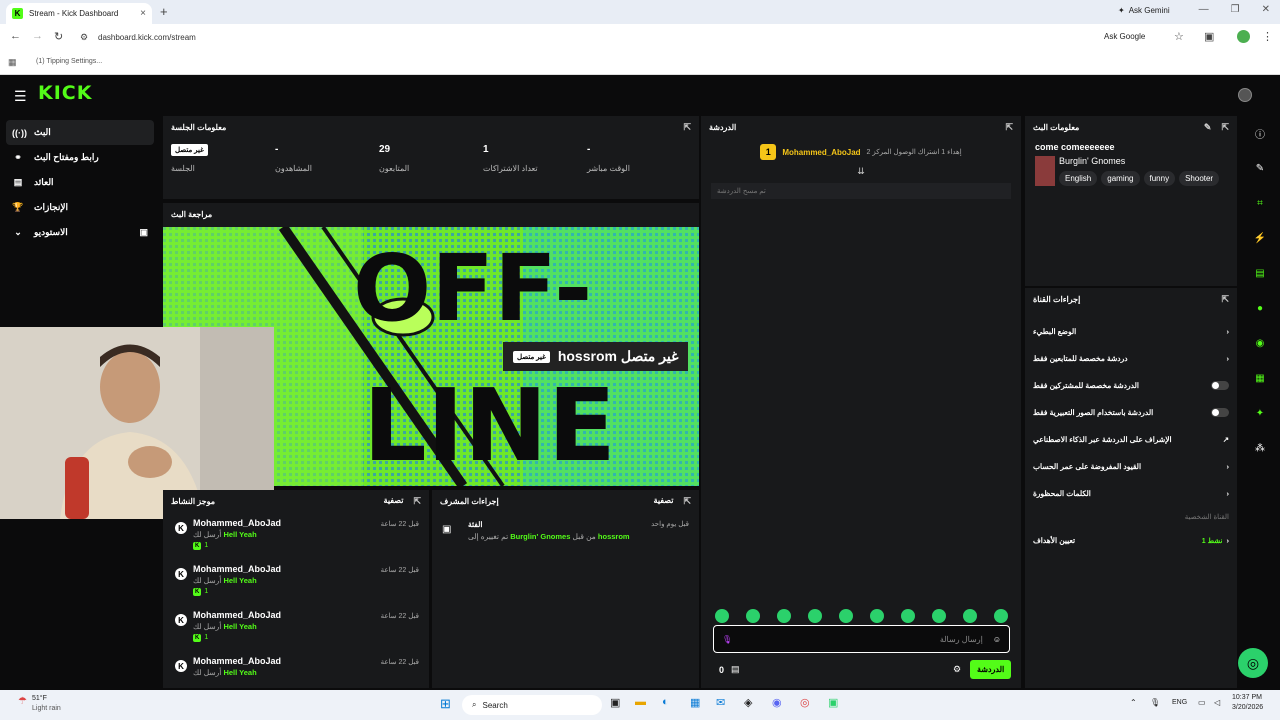 The width and height of the screenshot is (1280, 720). What do you see at coordinates (748, 702) in the screenshot?
I see `app-icon: ◈` at bounding box center [748, 702].